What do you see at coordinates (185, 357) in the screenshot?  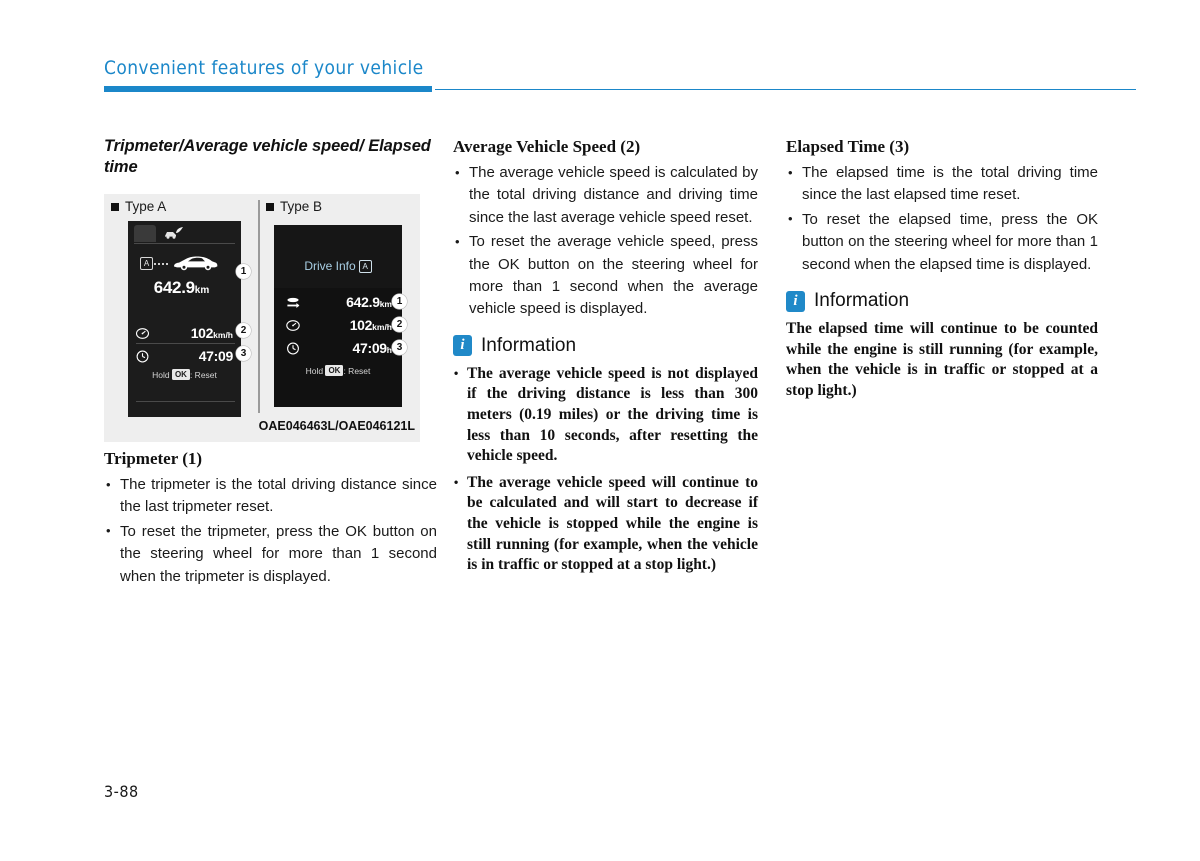 I see `type-a-elapsed-time-row: 47:09` at bounding box center [185, 357].